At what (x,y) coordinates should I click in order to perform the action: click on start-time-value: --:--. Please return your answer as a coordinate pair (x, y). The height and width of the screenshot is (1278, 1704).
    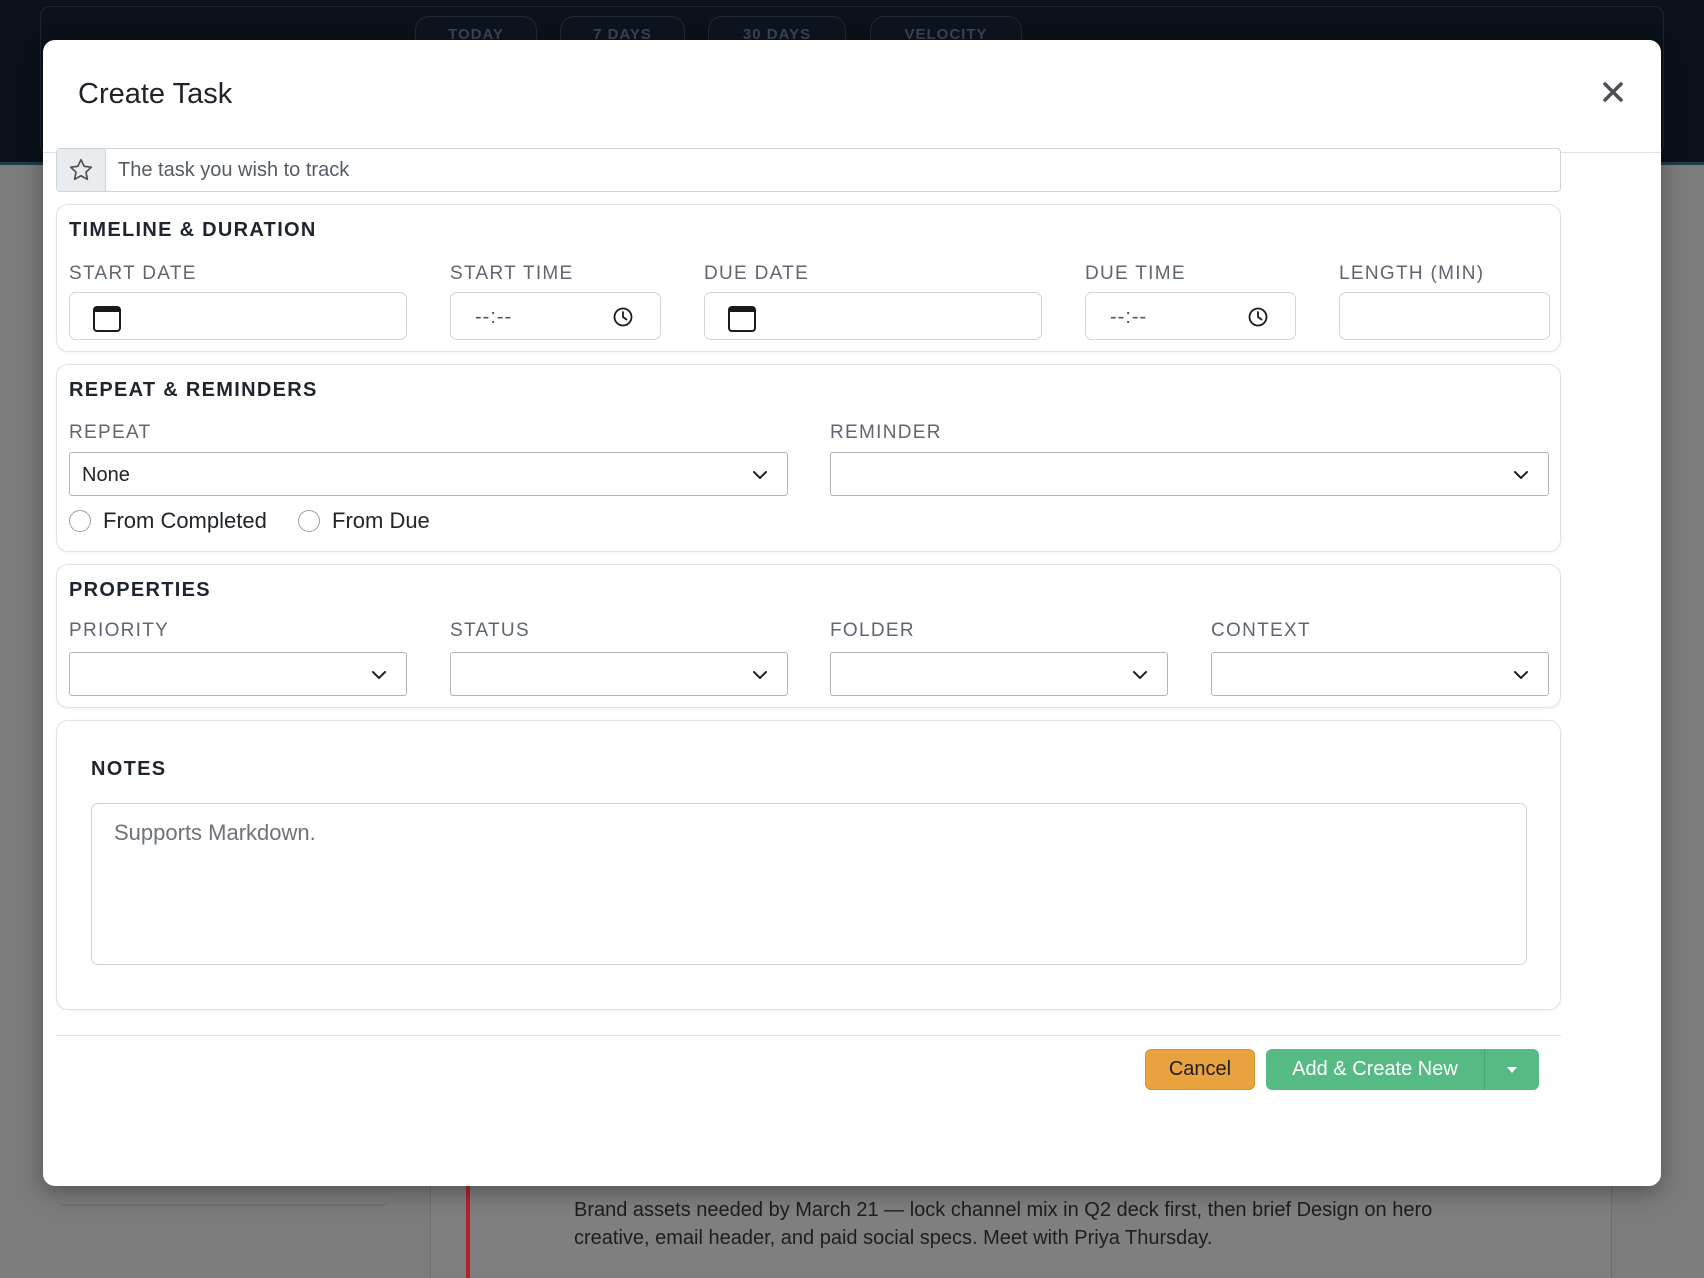
    Looking at the image, I should click on (494, 317).